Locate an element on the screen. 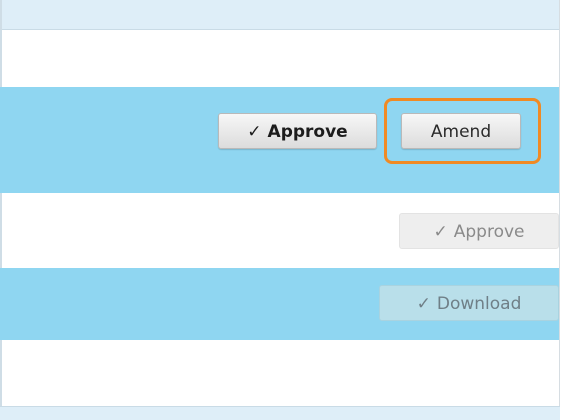  table-footer-bar is located at coordinates (280, 413).